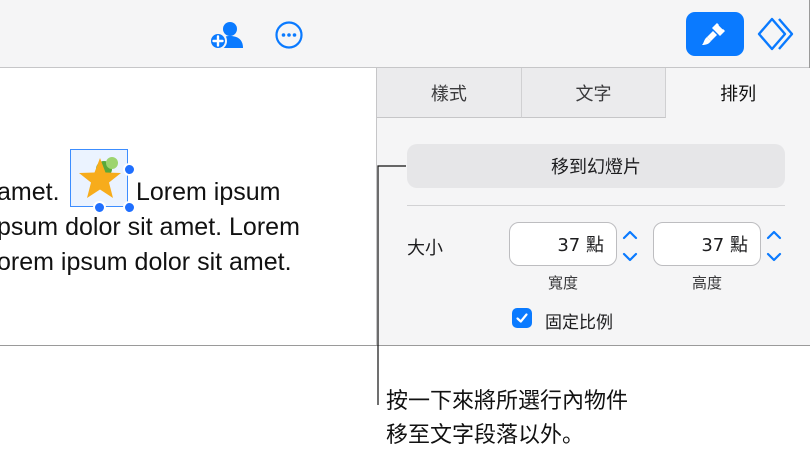  I want to click on callout-line-1: 按一下來將所選行內物件, so click(507, 401).